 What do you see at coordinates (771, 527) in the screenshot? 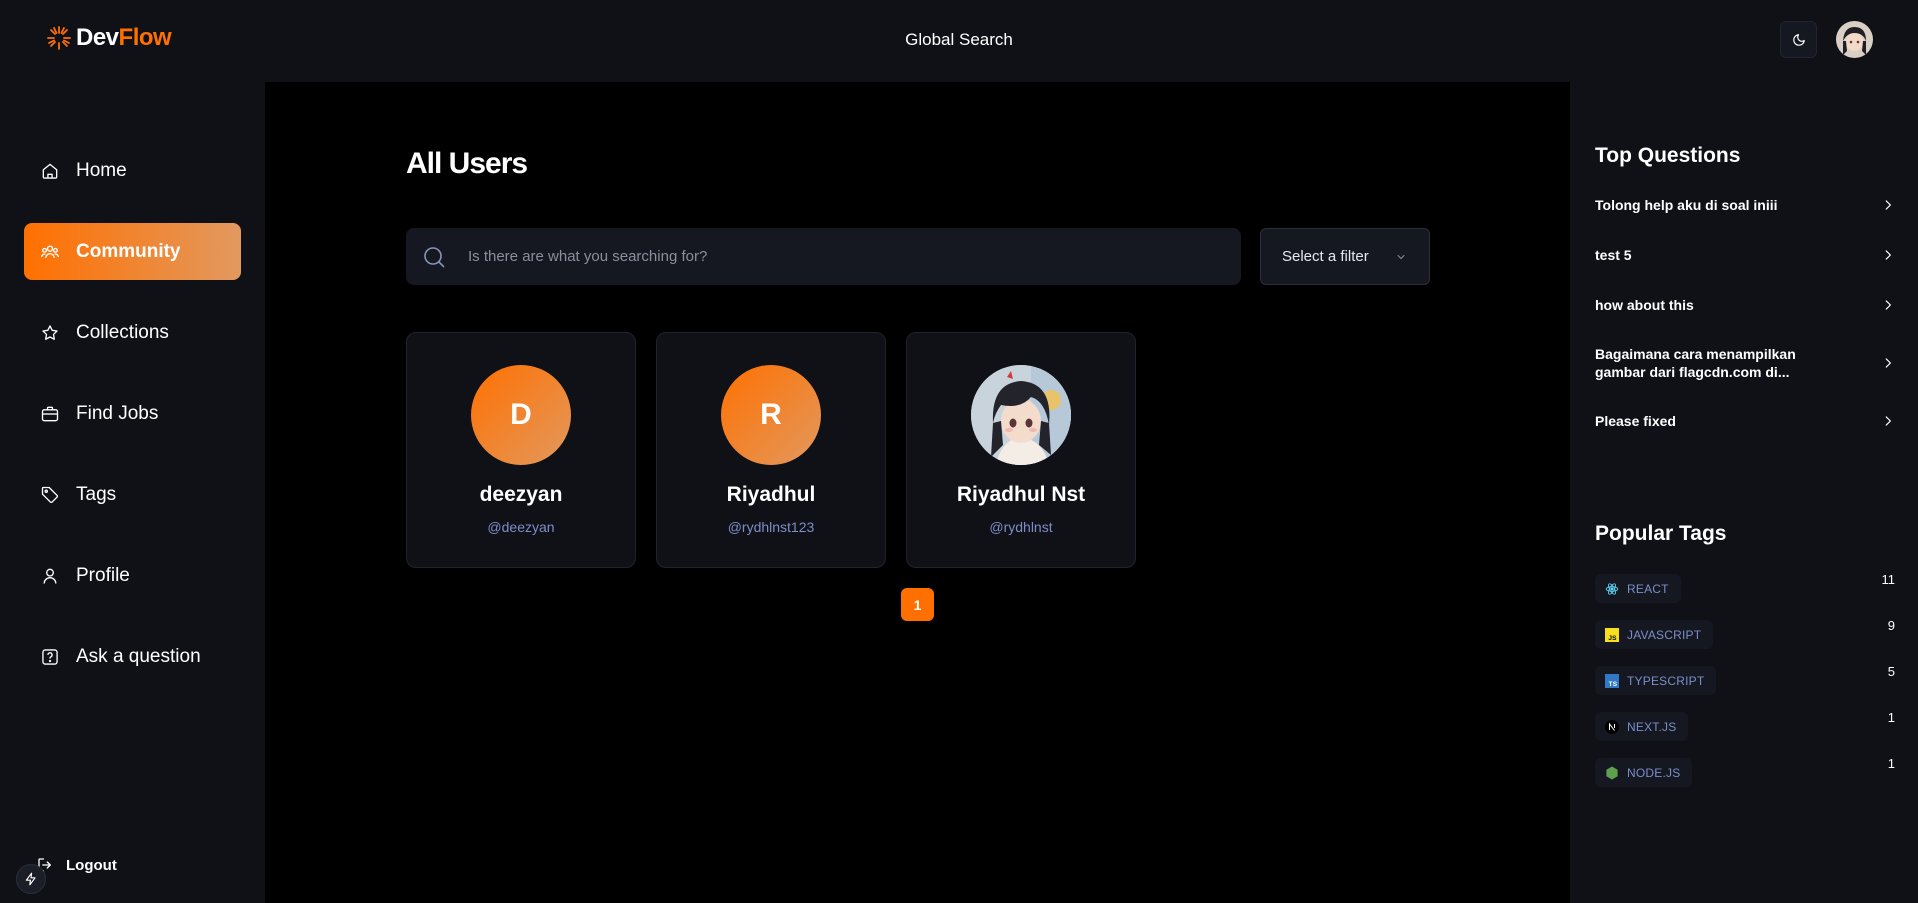
I see `user-handle: @rydhlnst123` at bounding box center [771, 527].